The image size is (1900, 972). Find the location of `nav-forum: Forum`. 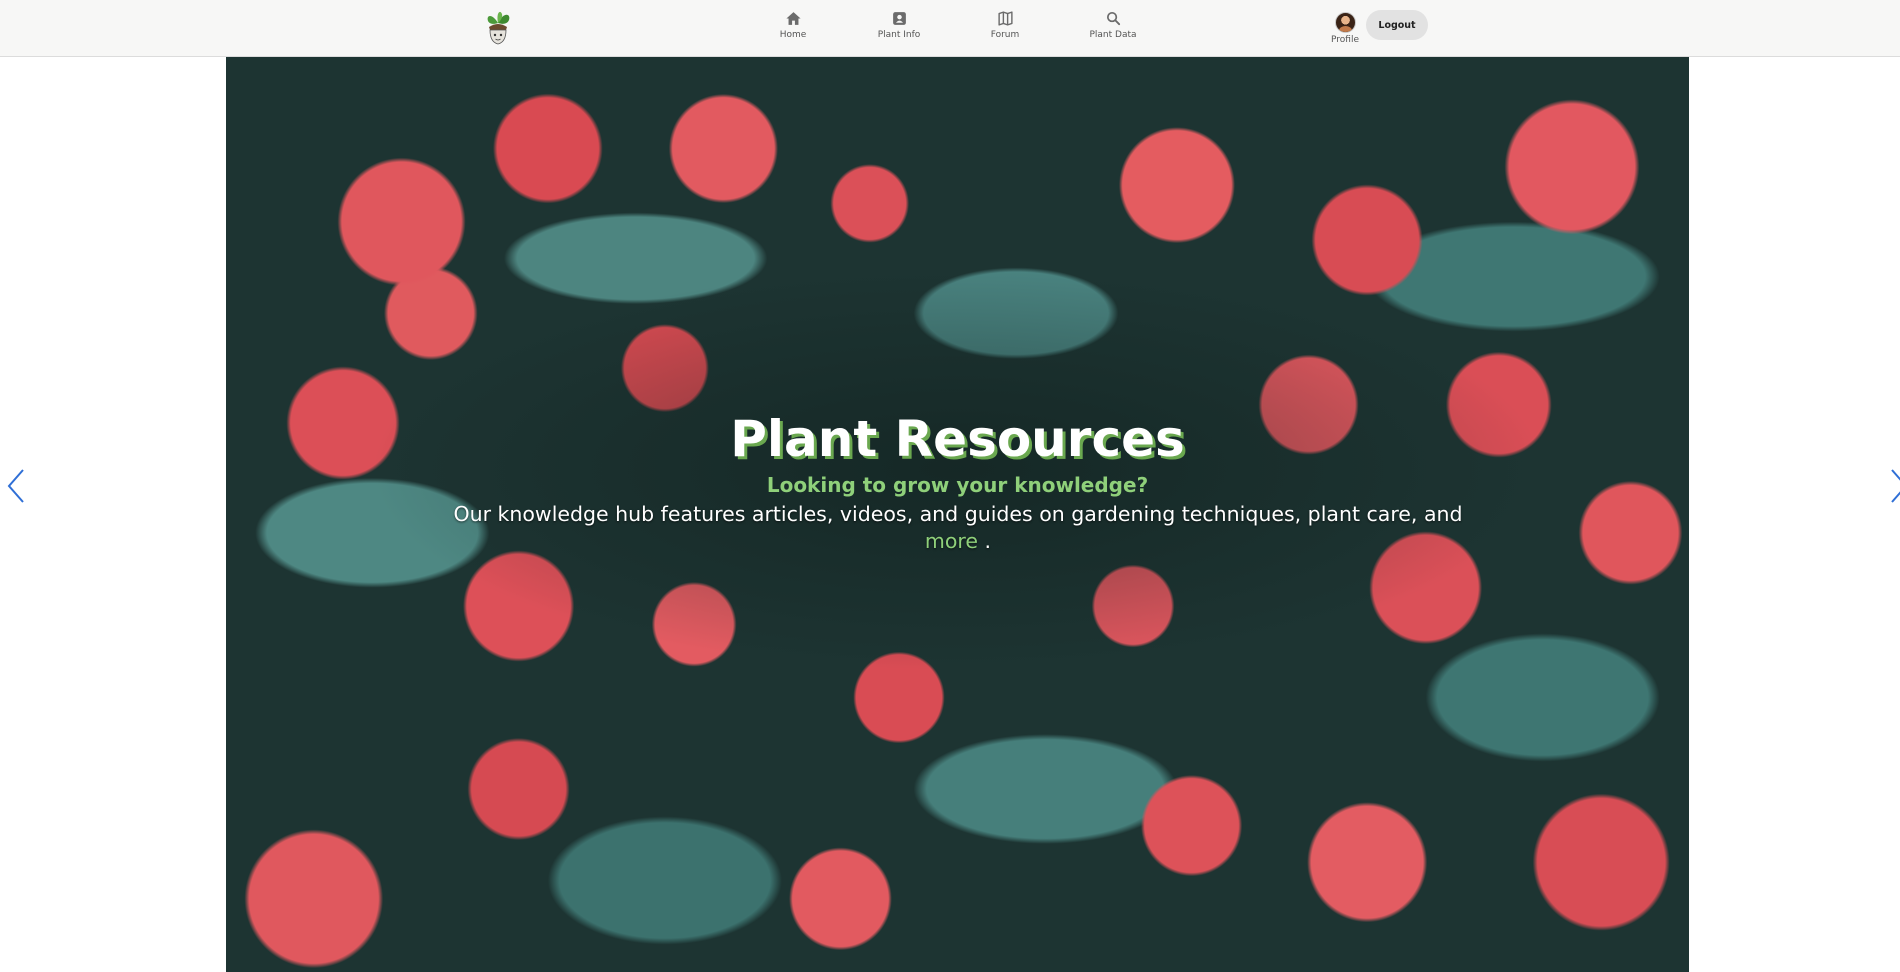

nav-forum: Forum is located at coordinates (1005, 28).